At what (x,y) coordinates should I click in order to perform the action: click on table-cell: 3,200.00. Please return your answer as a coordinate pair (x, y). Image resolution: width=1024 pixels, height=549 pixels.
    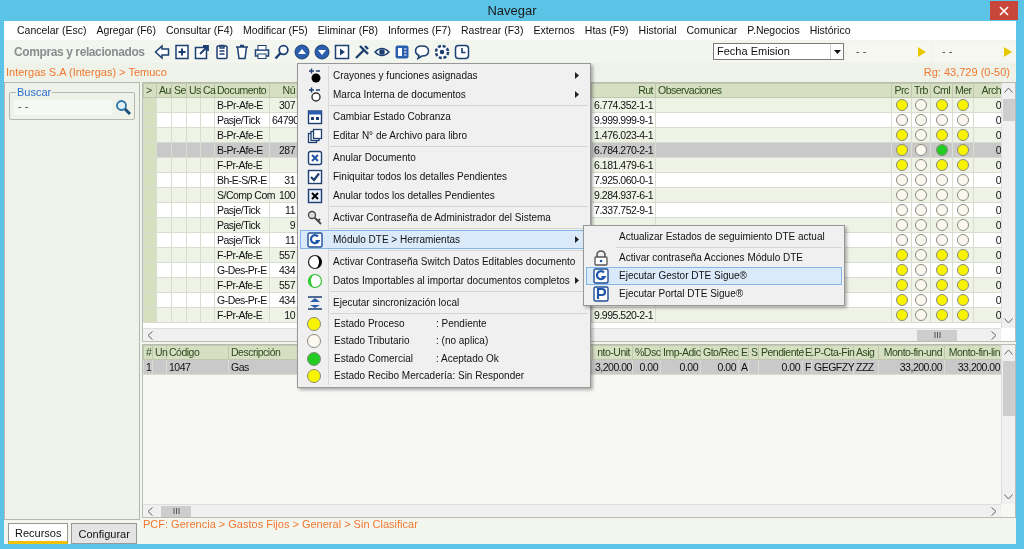
    Looking at the image, I should click on (613, 366).